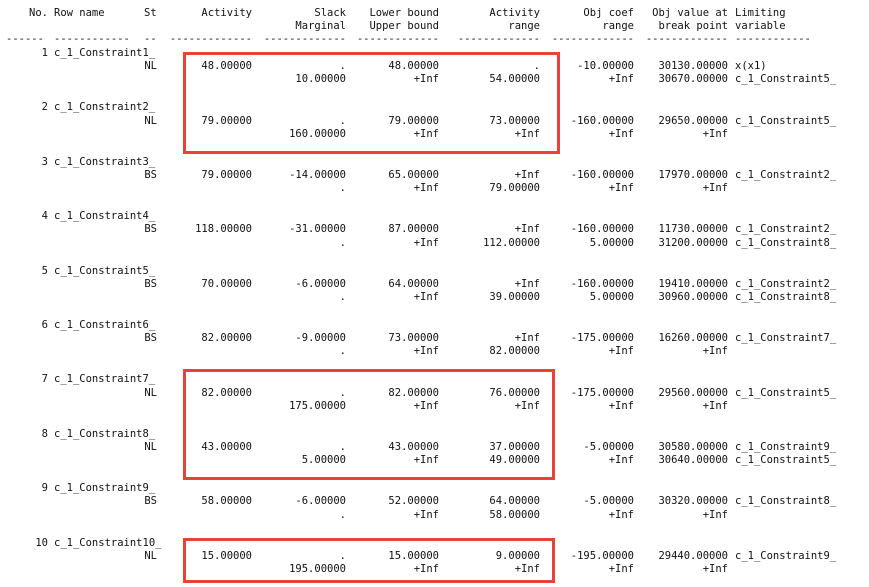 The height and width of the screenshot is (587, 869). Describe the element at coordinates (320, 338) in the screenshot. I see `row-slack: -9.00000` at that location.